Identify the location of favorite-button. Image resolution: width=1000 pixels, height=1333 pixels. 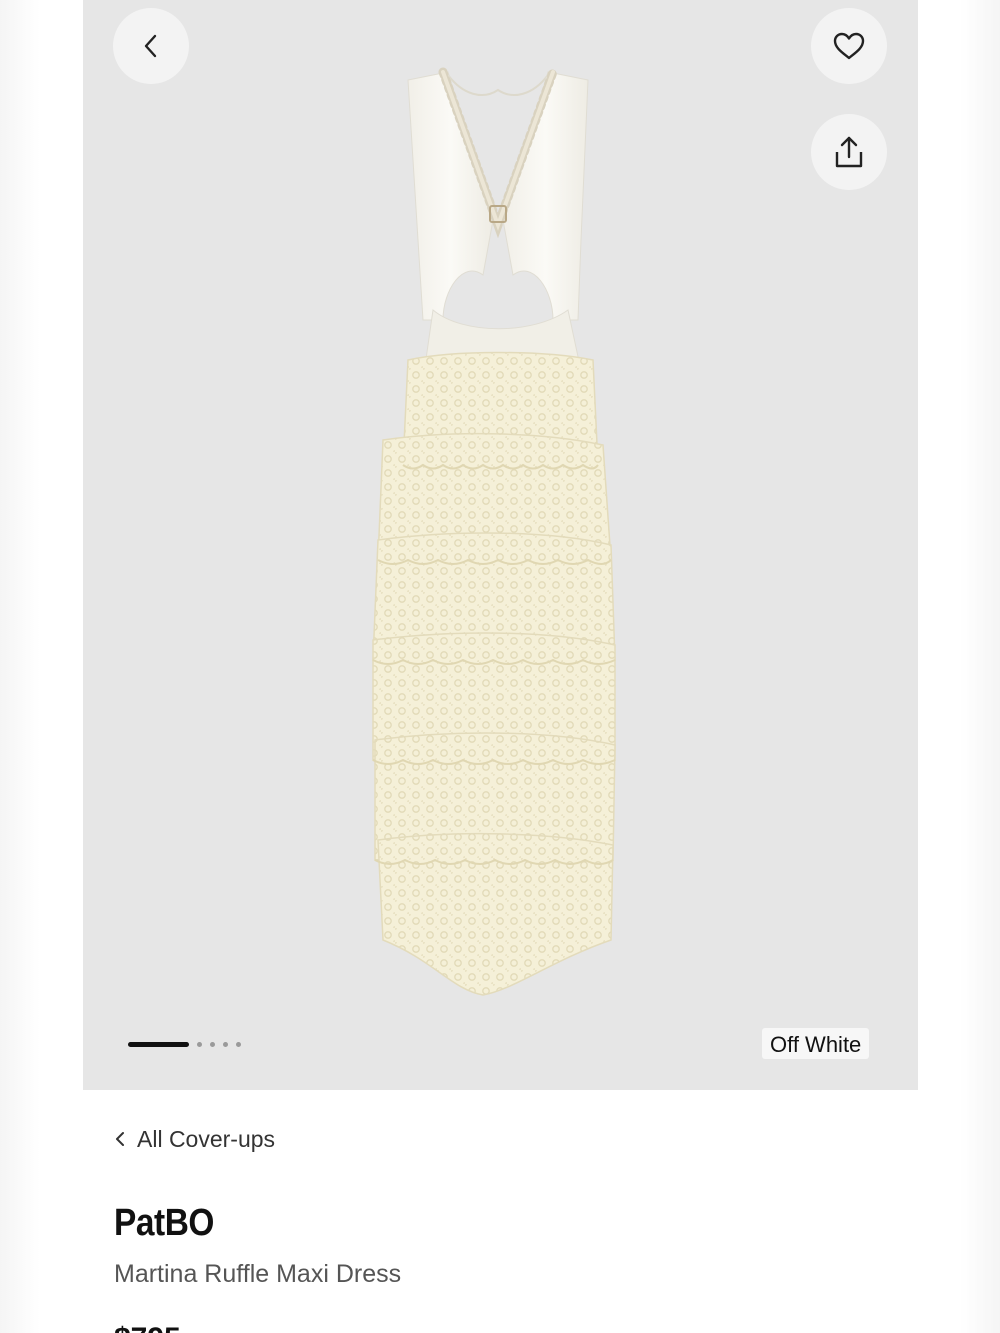
(849, 46).